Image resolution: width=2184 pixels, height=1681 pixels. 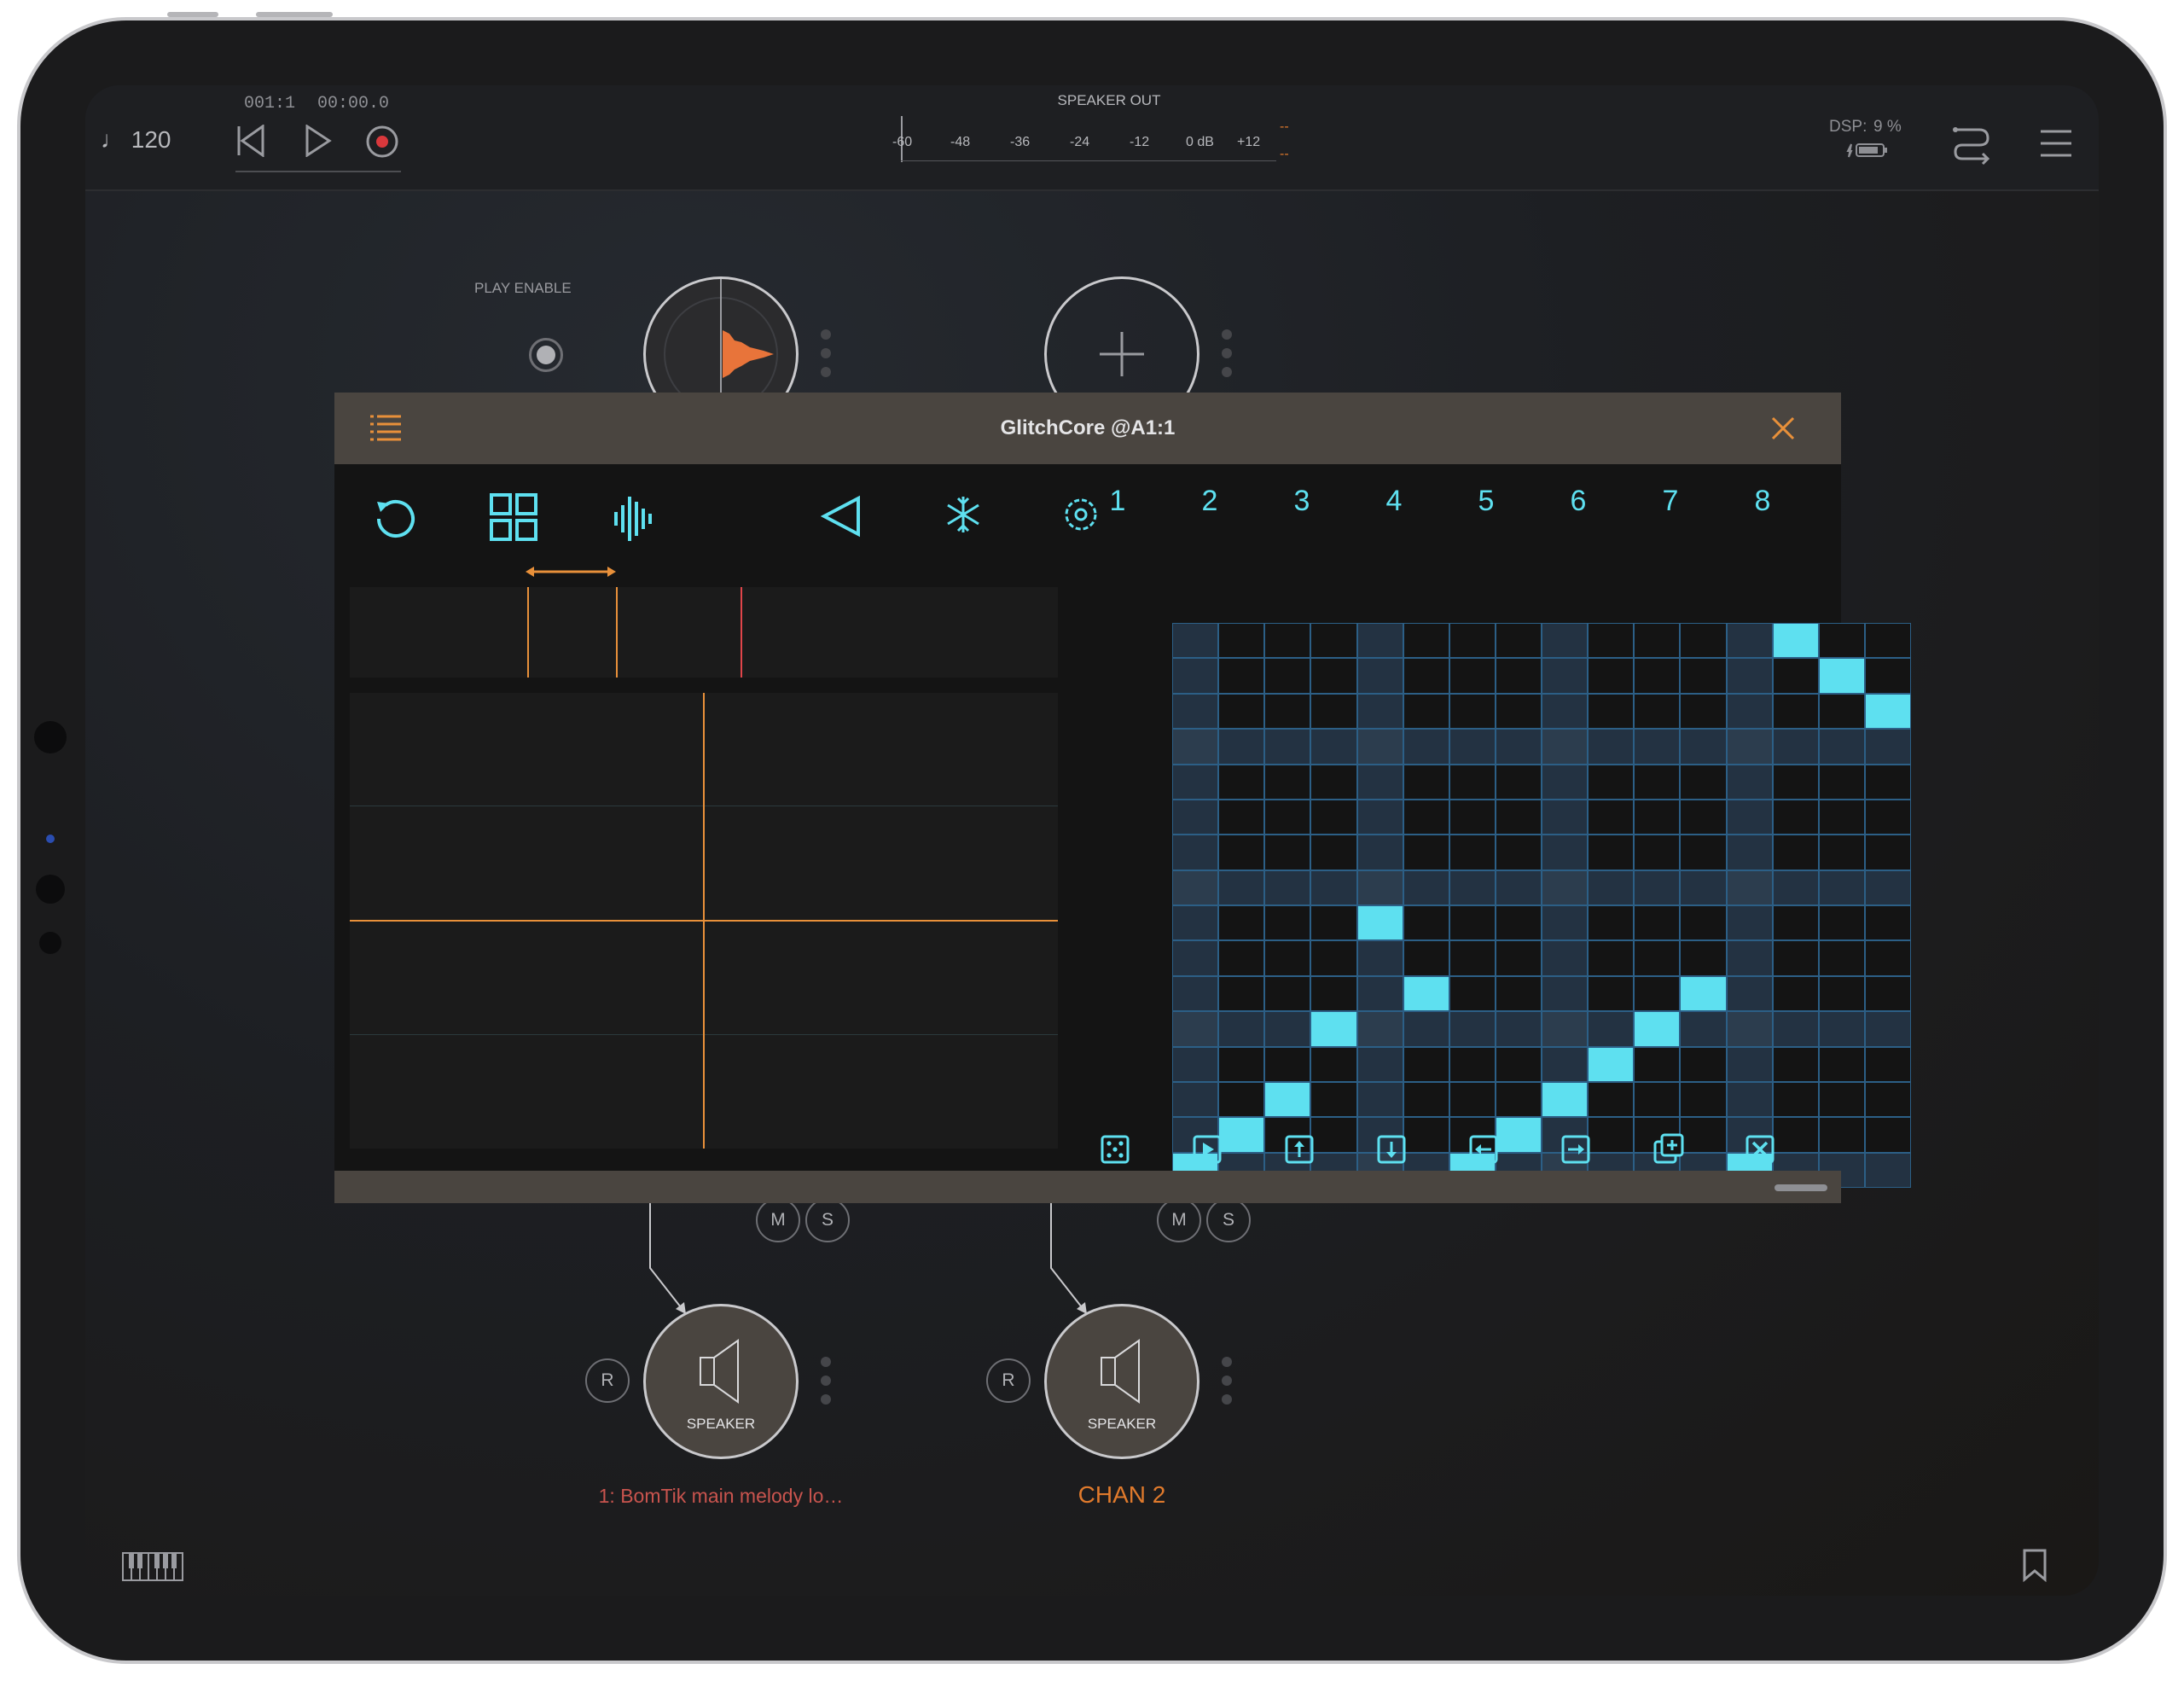 What do you see at coordinates (704, 921) in the screenshot?
I see `xy-pad` at bounding box center [704, 921].